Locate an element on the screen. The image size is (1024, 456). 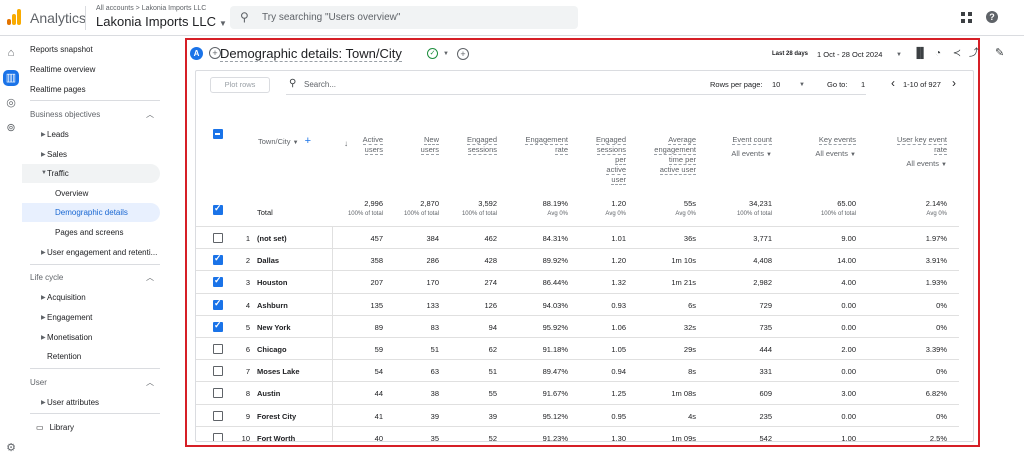
select-all-checkbox is located at coordinates (218, 134).